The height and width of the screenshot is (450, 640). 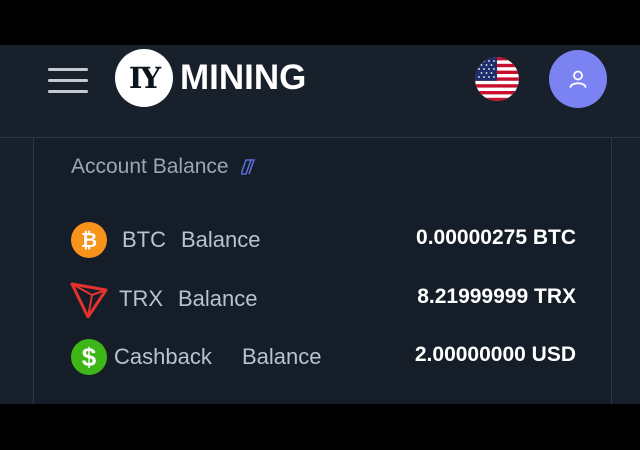 What do you see at coordinates (323, 356) in the screenshot?
I see `balance-row-cashback: $ Cashback Balance 2.00000000 USD` at bounding box center [323, 356].